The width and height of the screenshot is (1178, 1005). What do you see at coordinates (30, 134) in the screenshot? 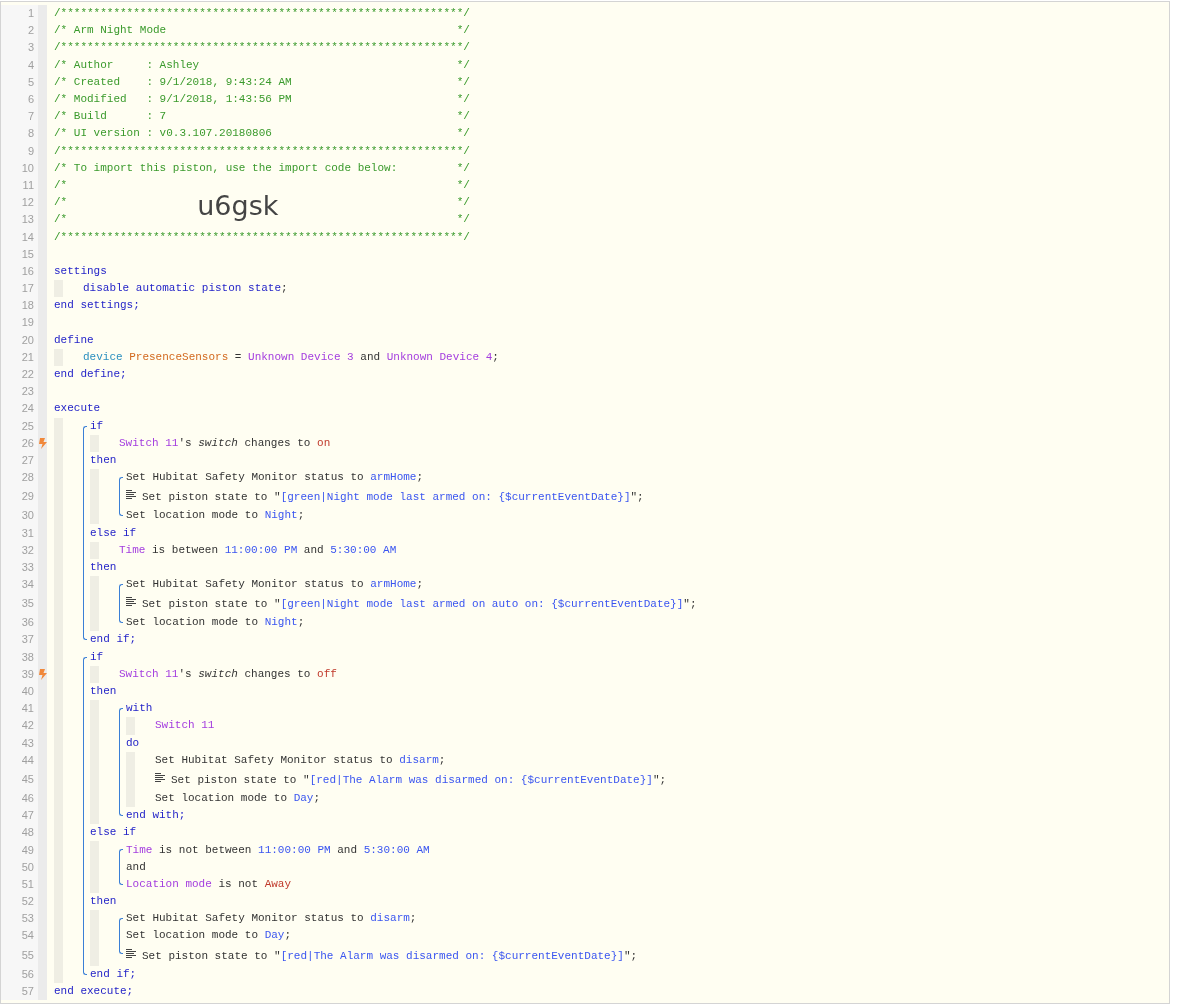
I see `line-number: 8` at bounding box center [30, 134].